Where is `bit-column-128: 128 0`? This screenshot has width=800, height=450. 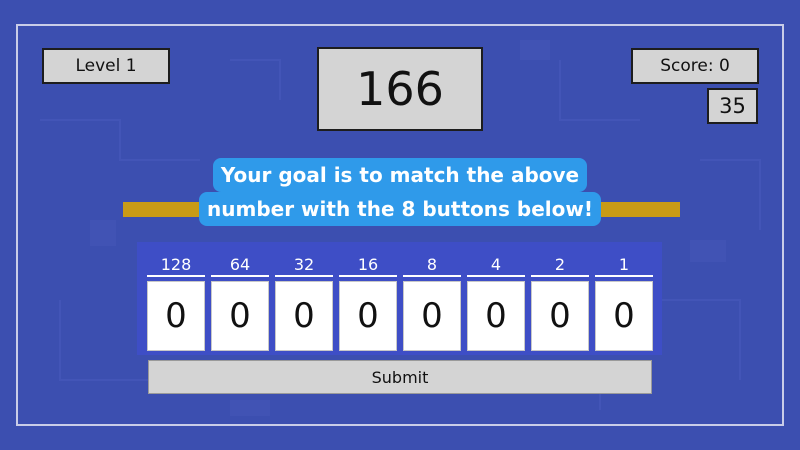
bit-column-128: 128 0 is located at coordinates (176, 298).